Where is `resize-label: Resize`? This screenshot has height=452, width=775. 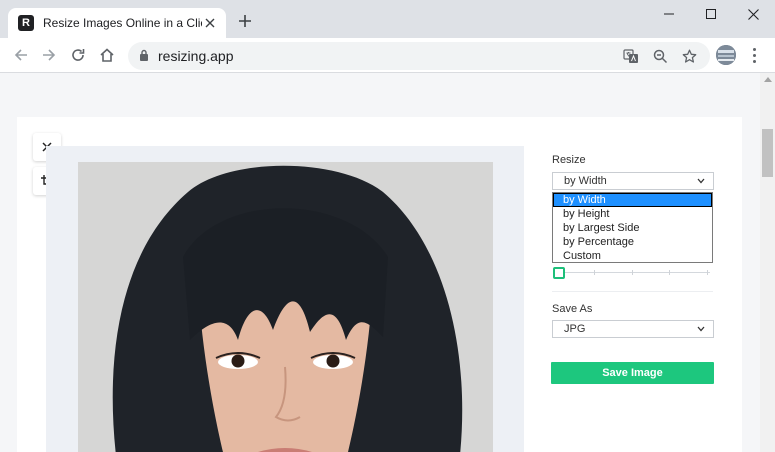
resize-label: Resize is located at coordinates (569, 160).